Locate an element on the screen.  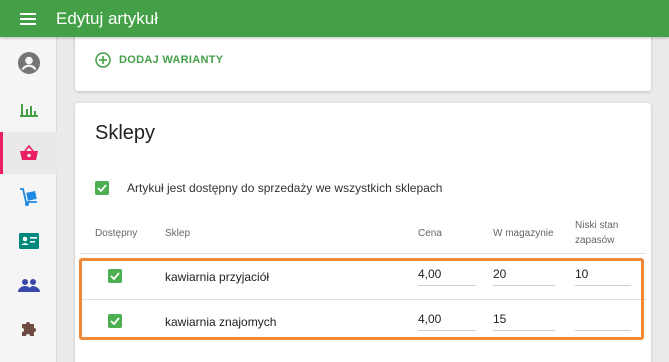
add-circle-outline-icon is located at coordinates (103, 60).